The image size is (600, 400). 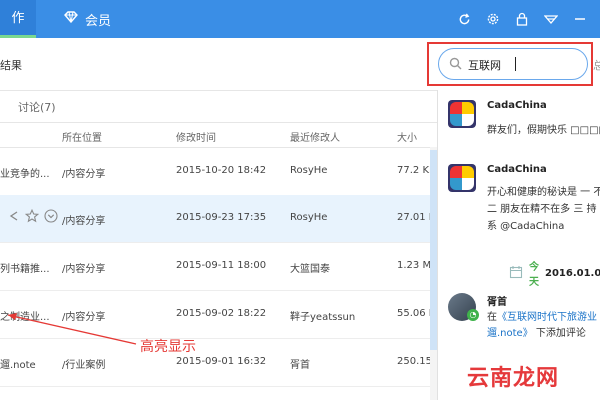 I want to click on chat-activity-prefix: 在, so click(x=492, y=317).